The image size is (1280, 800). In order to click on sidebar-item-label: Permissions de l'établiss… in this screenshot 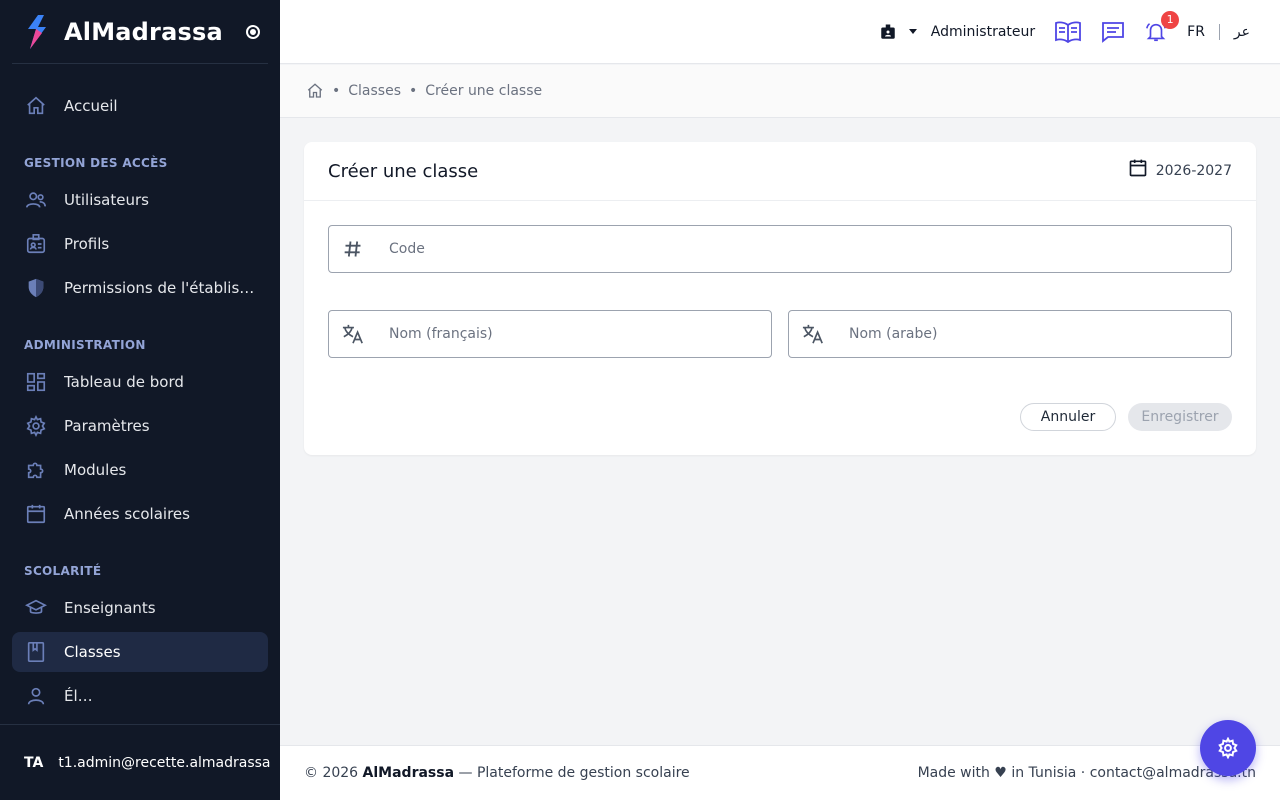, I will do `click(160, 288)`.